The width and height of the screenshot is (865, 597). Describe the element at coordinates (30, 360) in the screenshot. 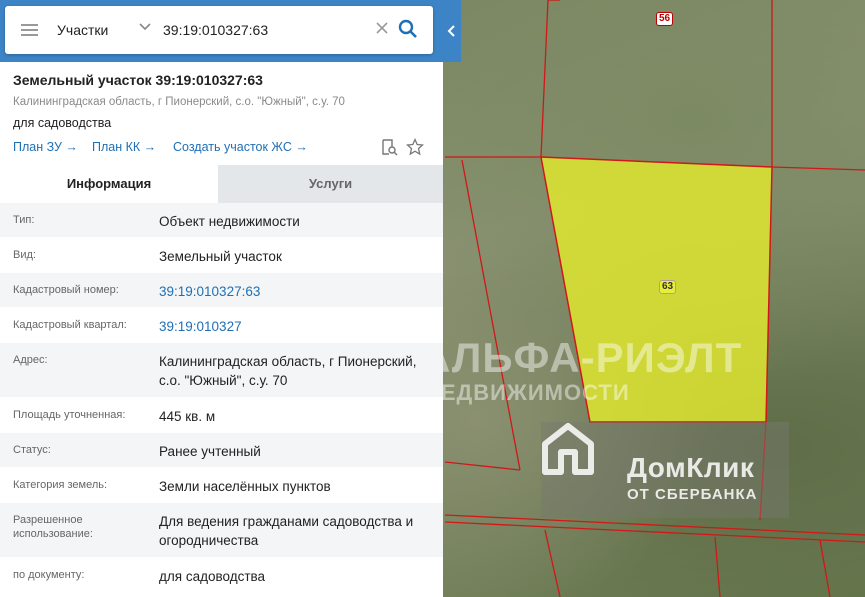

I see `field-key: Адрес:` at that location.